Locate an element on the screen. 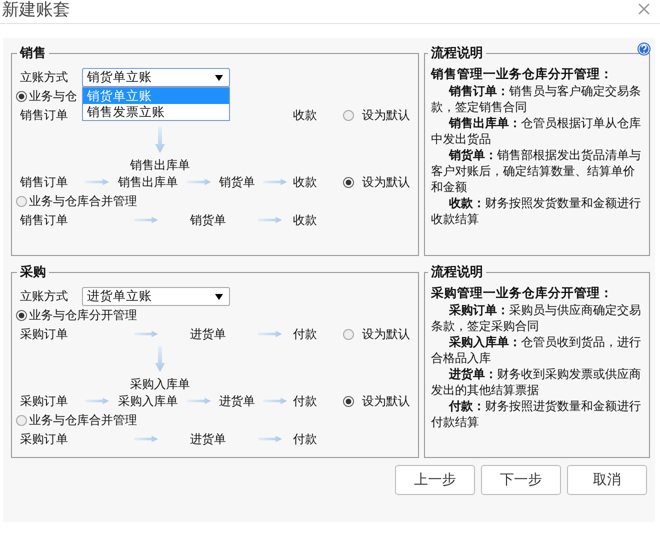 This screenshot has width=660, height=540. help-heading: 销售管理一业务仓库分开管理： is located at coordinates (522, 74).